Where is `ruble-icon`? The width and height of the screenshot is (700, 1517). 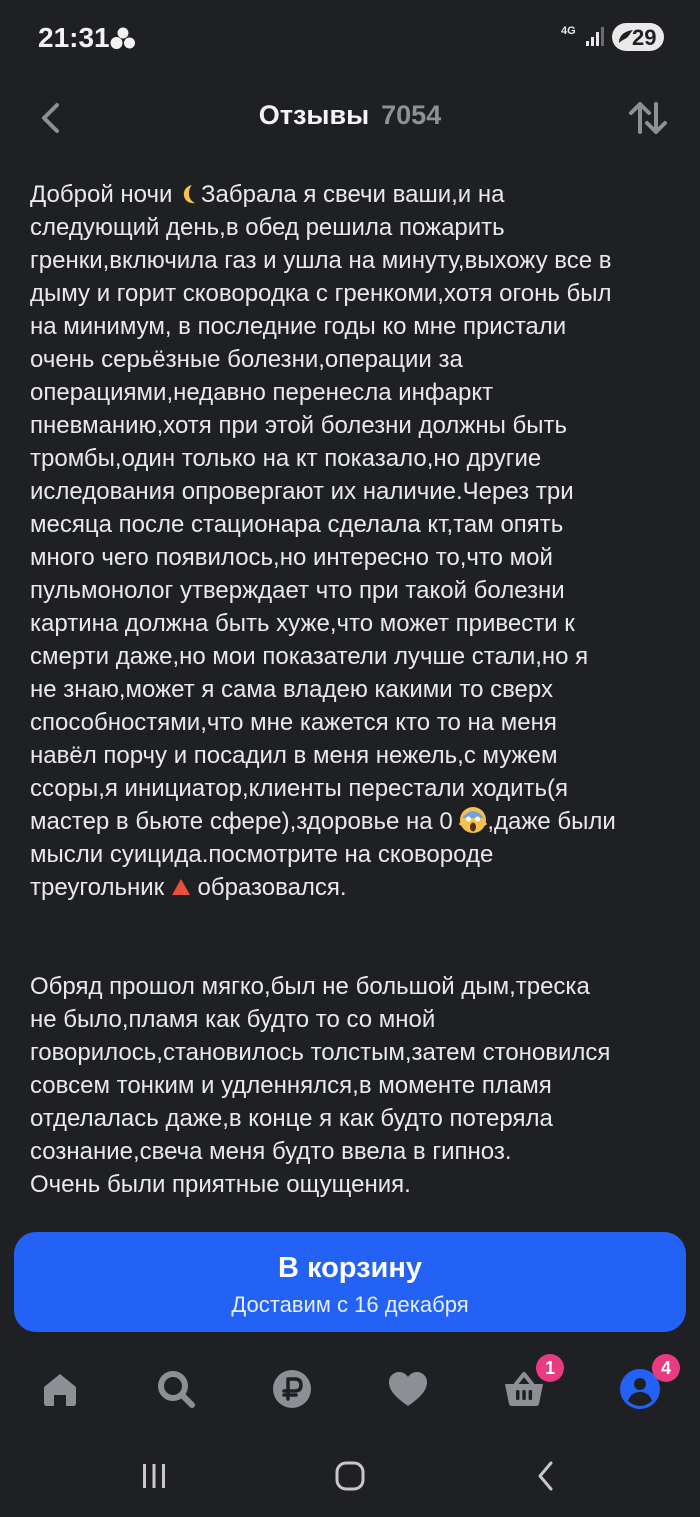 ruble-icon is located at coordinates (292, 1389).